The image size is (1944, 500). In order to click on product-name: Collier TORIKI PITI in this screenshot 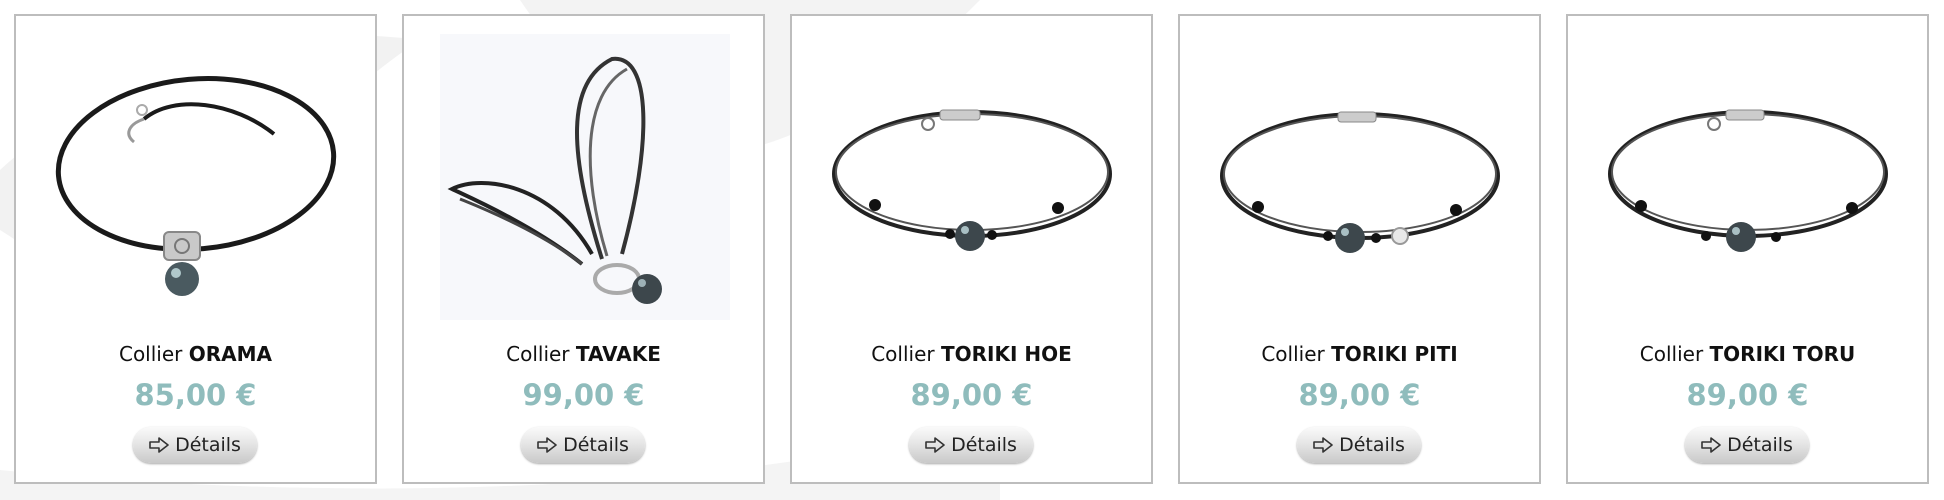, I will do `click(1359, 354)`.